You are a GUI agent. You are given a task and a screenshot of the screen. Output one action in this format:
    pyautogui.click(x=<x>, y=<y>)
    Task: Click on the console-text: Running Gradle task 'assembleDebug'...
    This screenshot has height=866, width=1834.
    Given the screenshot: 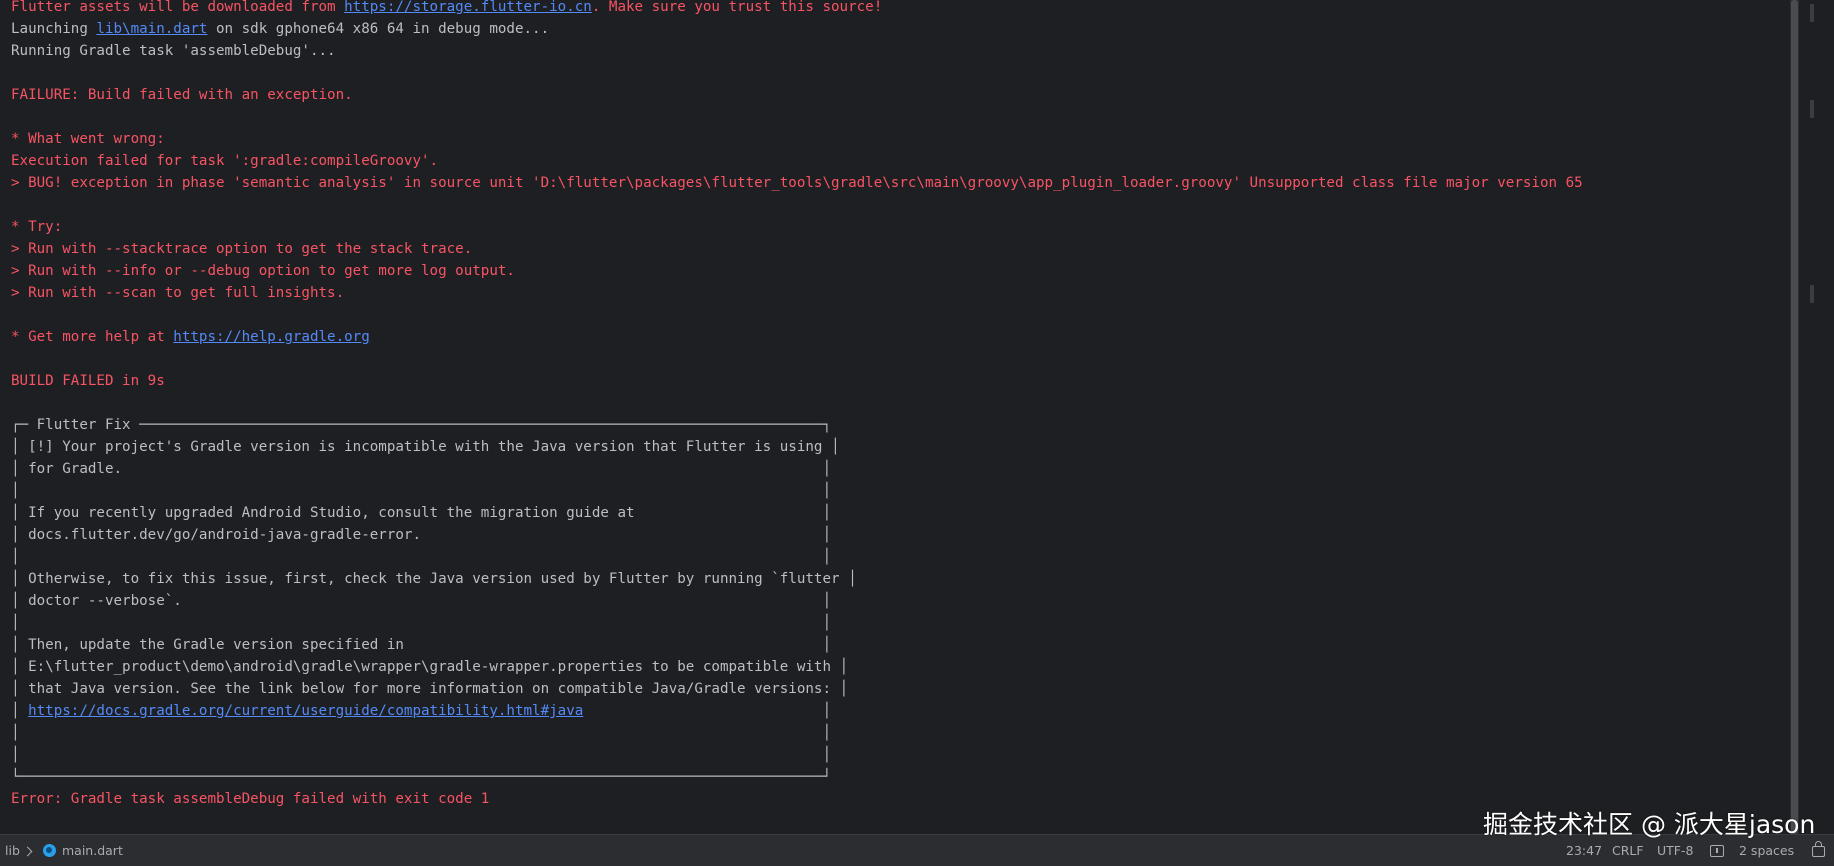 What is the action you would take?
    pyautogui.click(x=173, y=51)
    